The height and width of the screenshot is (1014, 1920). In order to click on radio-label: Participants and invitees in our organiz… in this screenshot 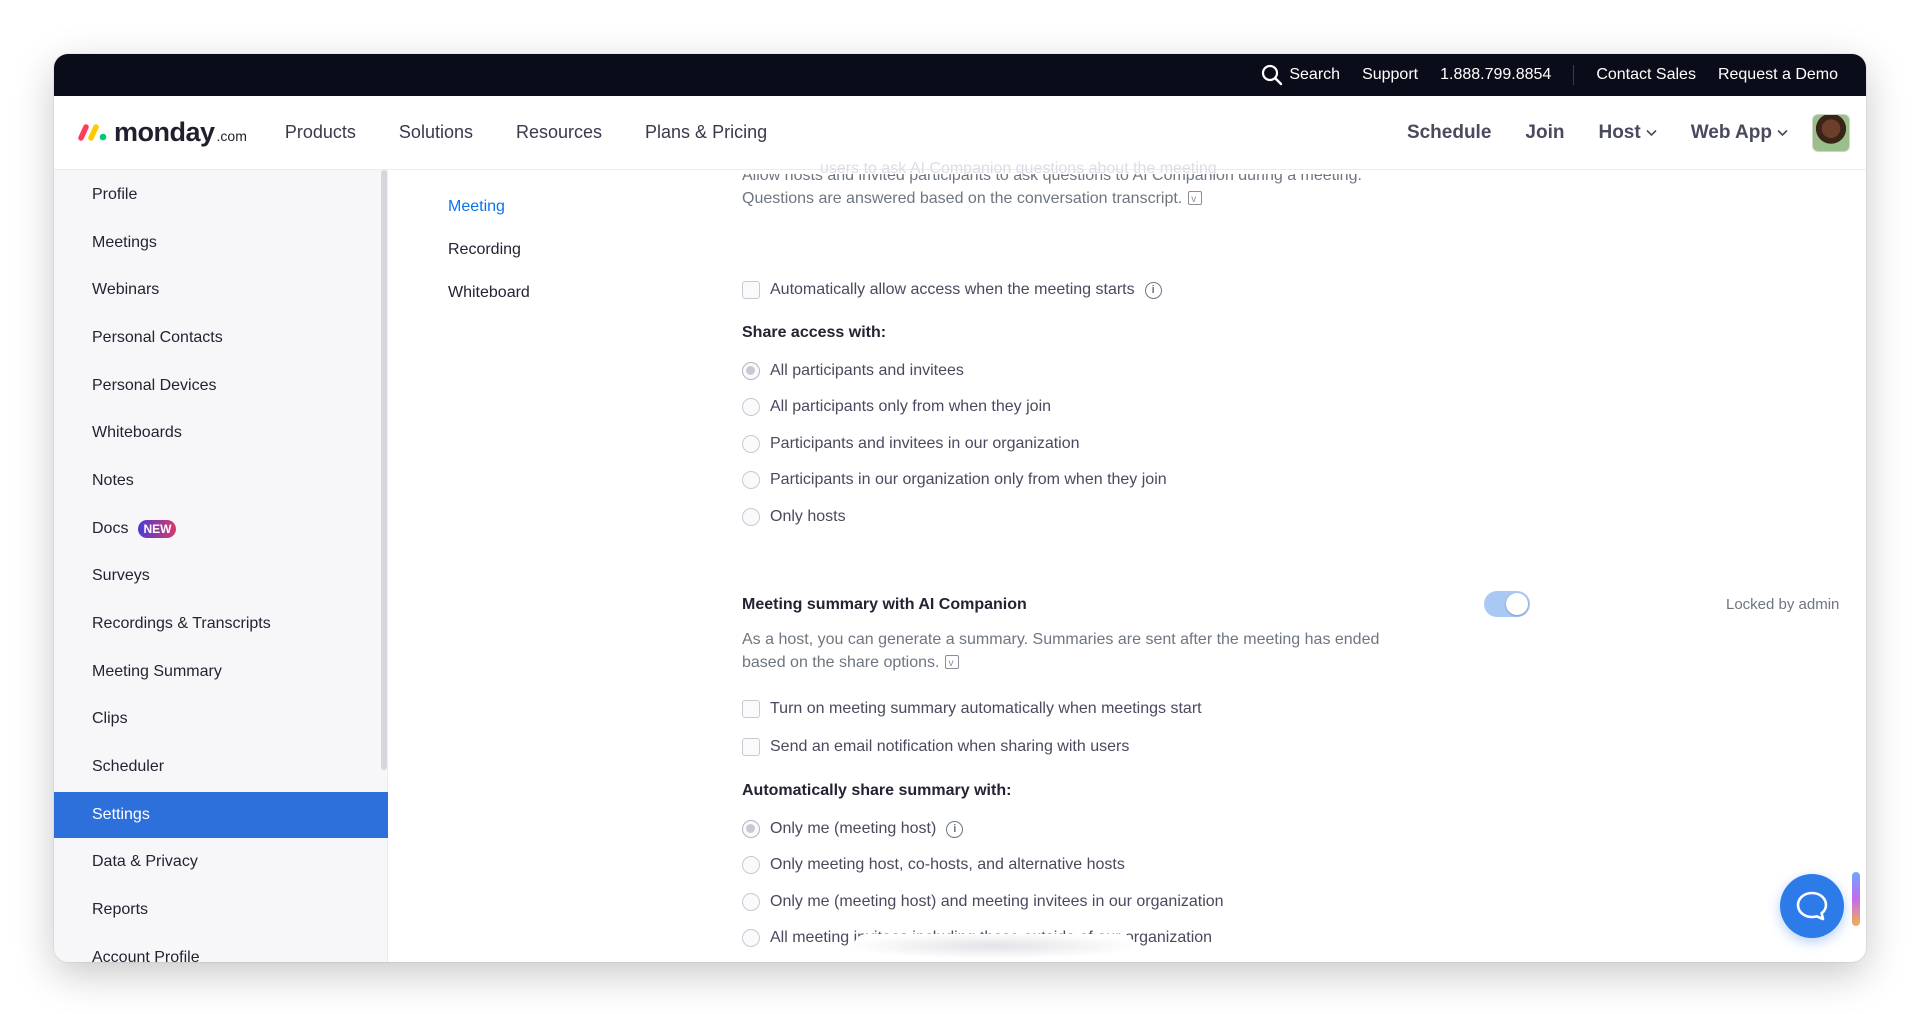, I will do `click(925, 443)`.